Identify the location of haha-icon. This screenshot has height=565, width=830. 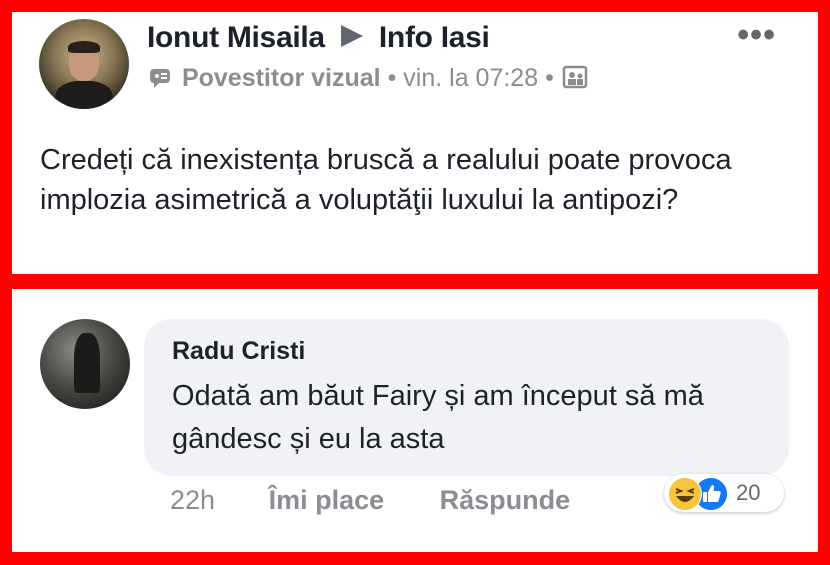
(685, 494).